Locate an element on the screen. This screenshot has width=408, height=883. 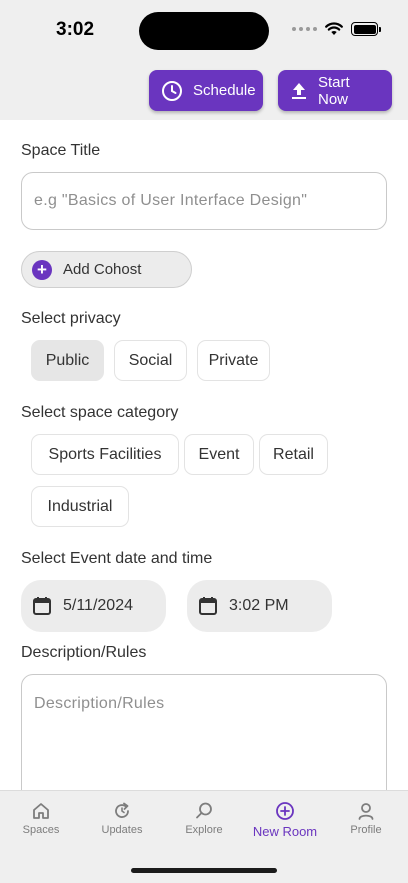
dynamic-island is located at coordinates (204, 31).